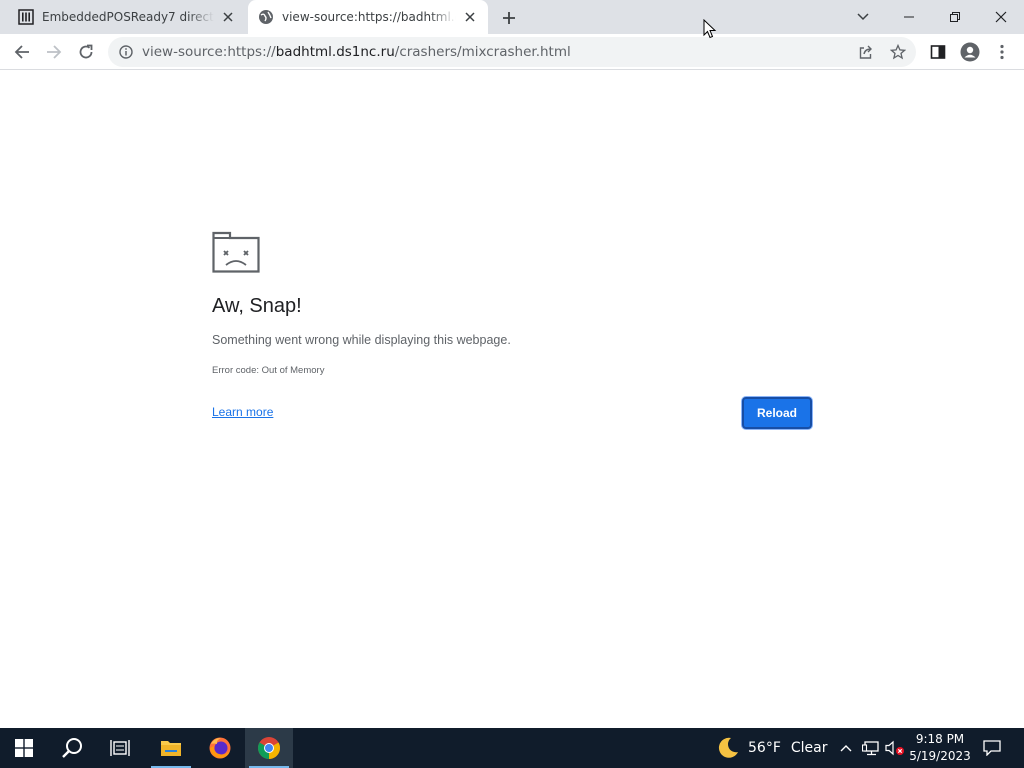 The height and width of the screenshot is (768, 1024). I want to click on minimize-icon, so click(909, 17).